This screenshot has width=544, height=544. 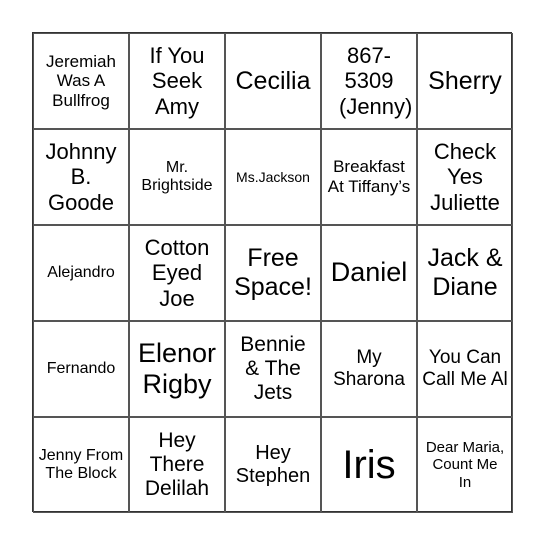 I want to click on bingo-cell-text: If You Seek Amy, so click(x=177, y=81).